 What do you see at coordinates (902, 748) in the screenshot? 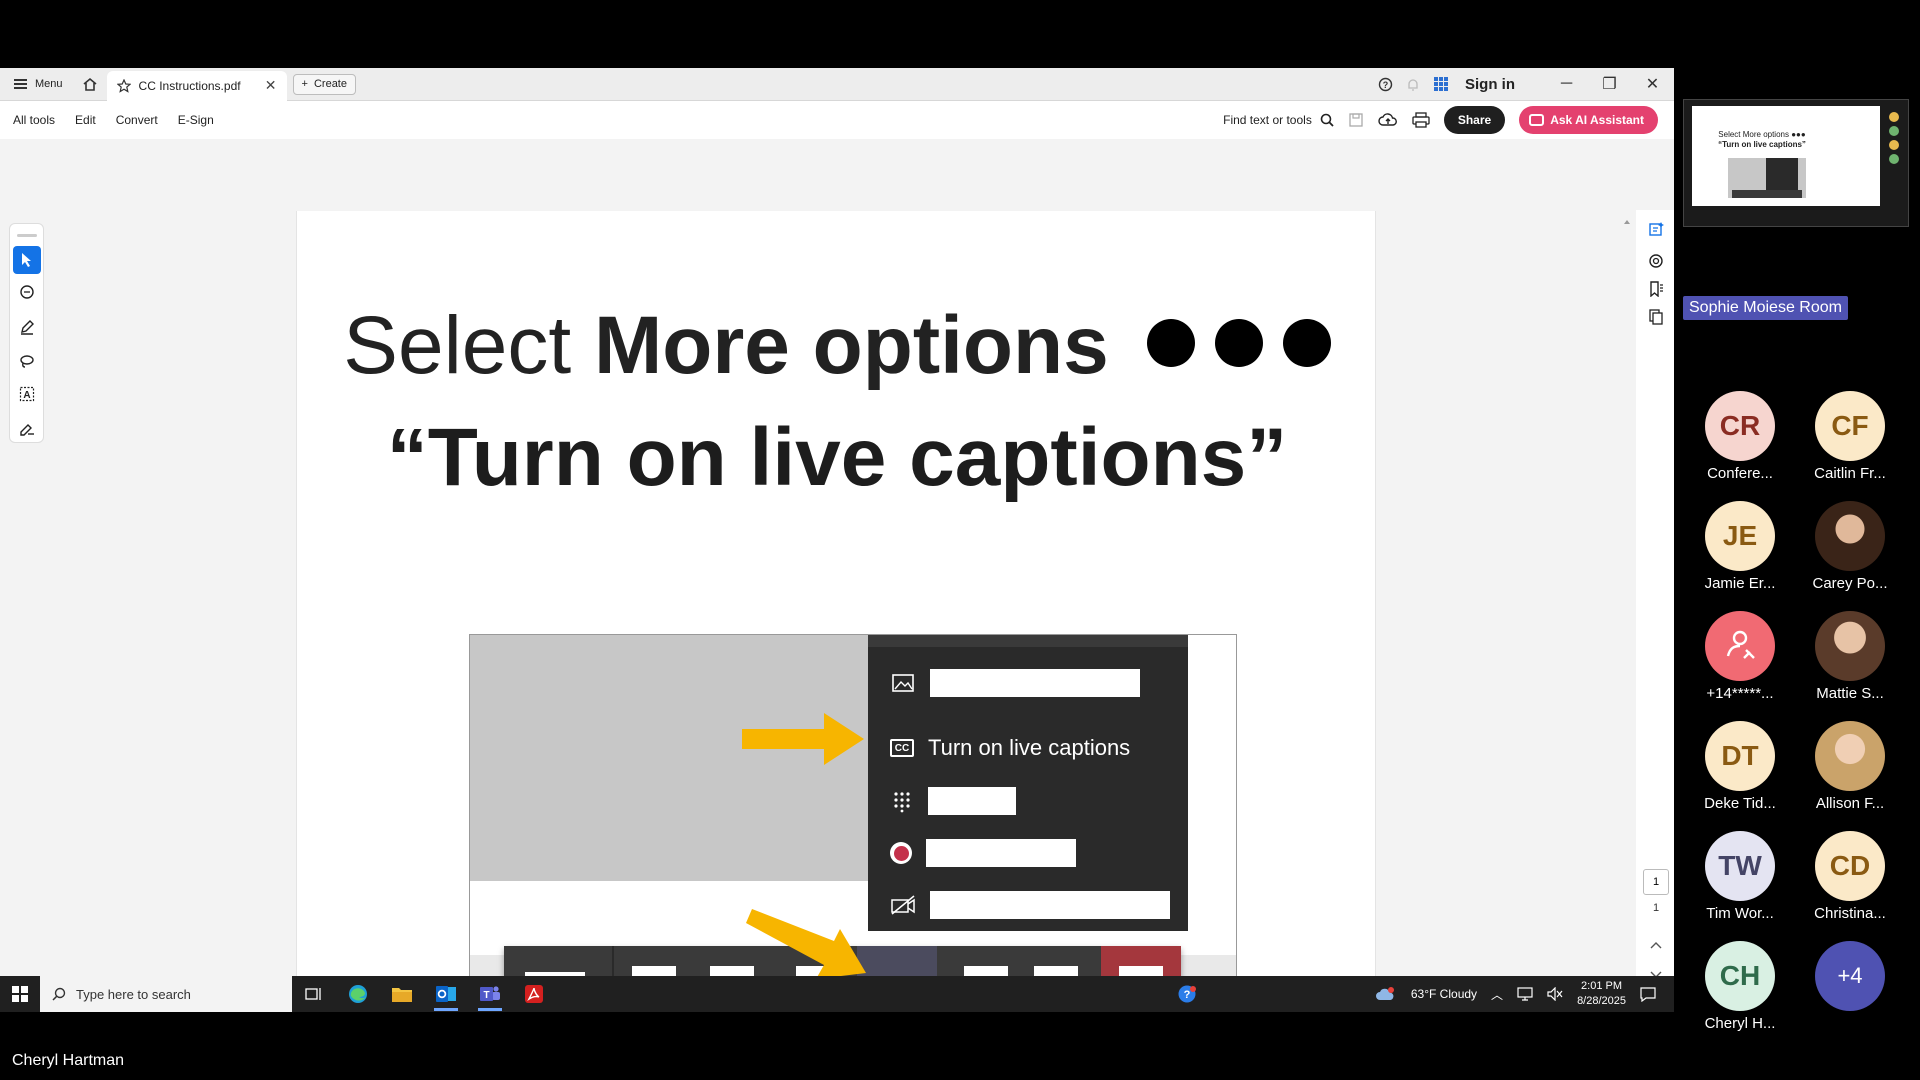
I see `closed-captions-icon: CC` at bounding box center [902, 748].